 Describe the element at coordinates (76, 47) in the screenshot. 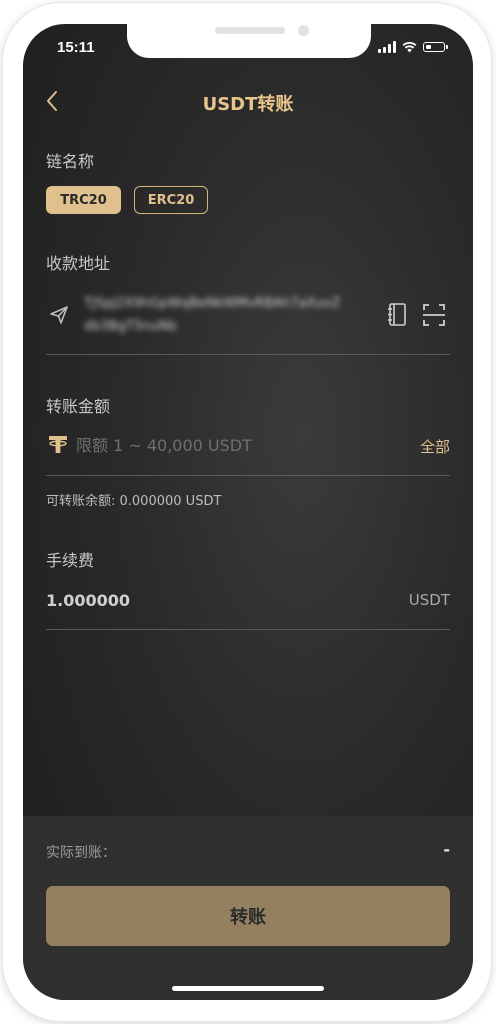

I see `status-time: 15:11` at that location.